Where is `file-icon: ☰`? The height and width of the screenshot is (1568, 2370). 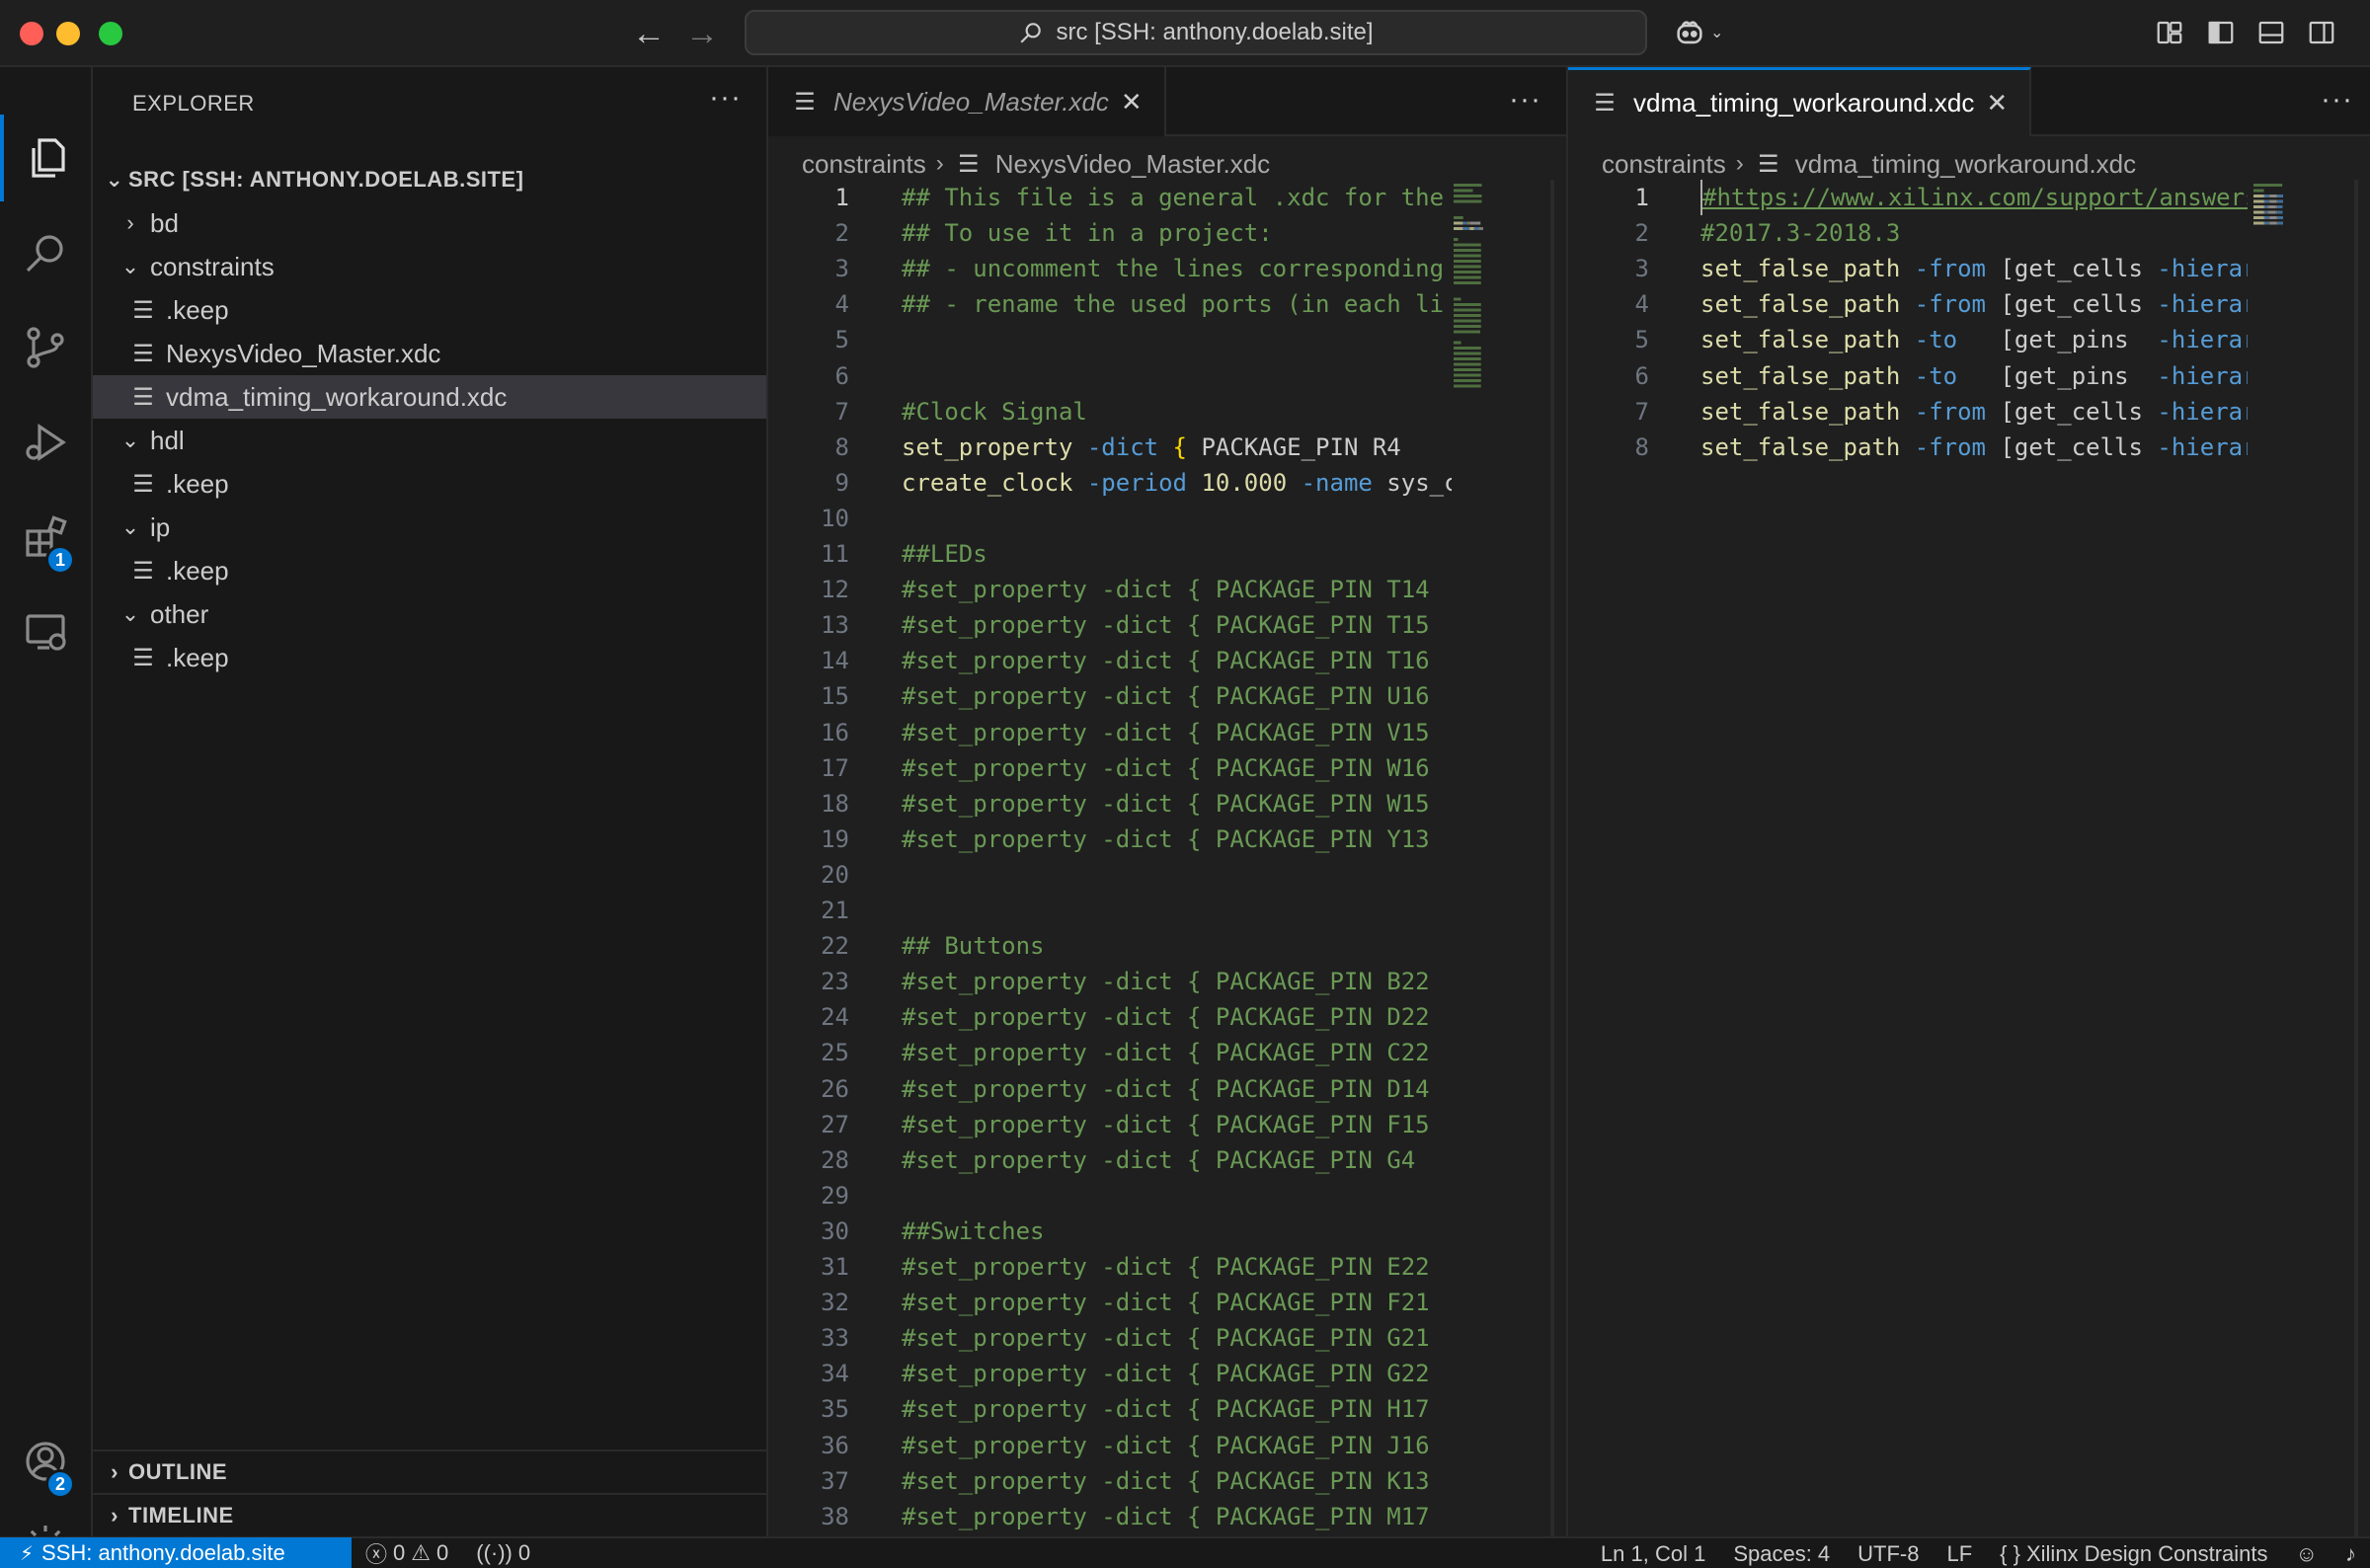 file-icon: ☰ is located at coordinates (143, 484).